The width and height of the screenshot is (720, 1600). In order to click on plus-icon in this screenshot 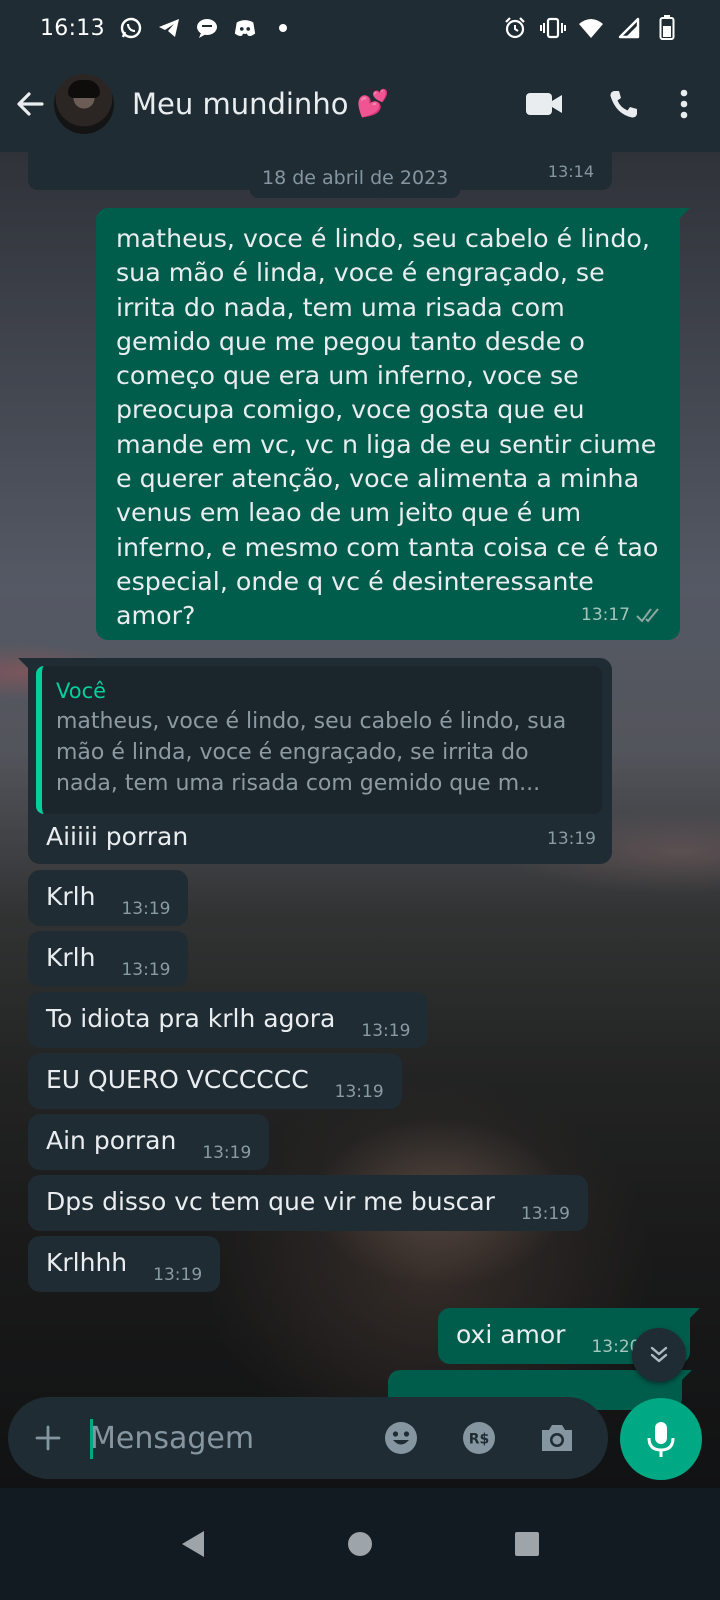, I will do `click(48, 1438)`.